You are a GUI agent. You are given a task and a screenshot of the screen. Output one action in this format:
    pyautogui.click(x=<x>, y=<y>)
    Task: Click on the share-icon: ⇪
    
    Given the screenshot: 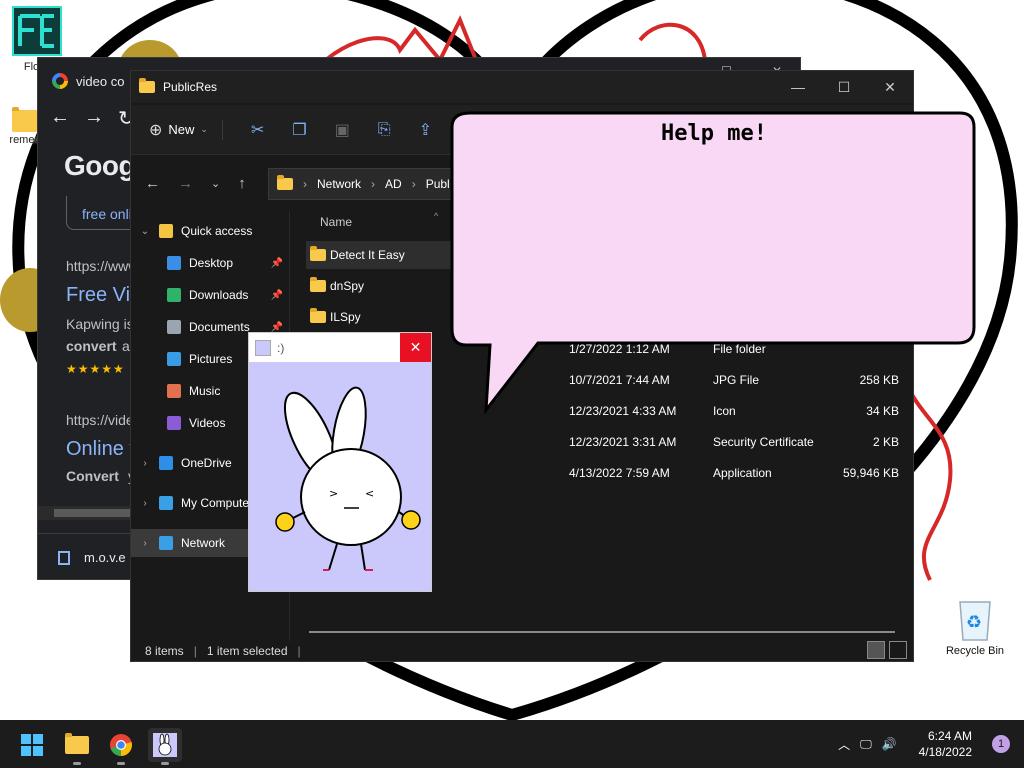 What is the action you would take?
    pyautogui.click(x=425, y=130)
    